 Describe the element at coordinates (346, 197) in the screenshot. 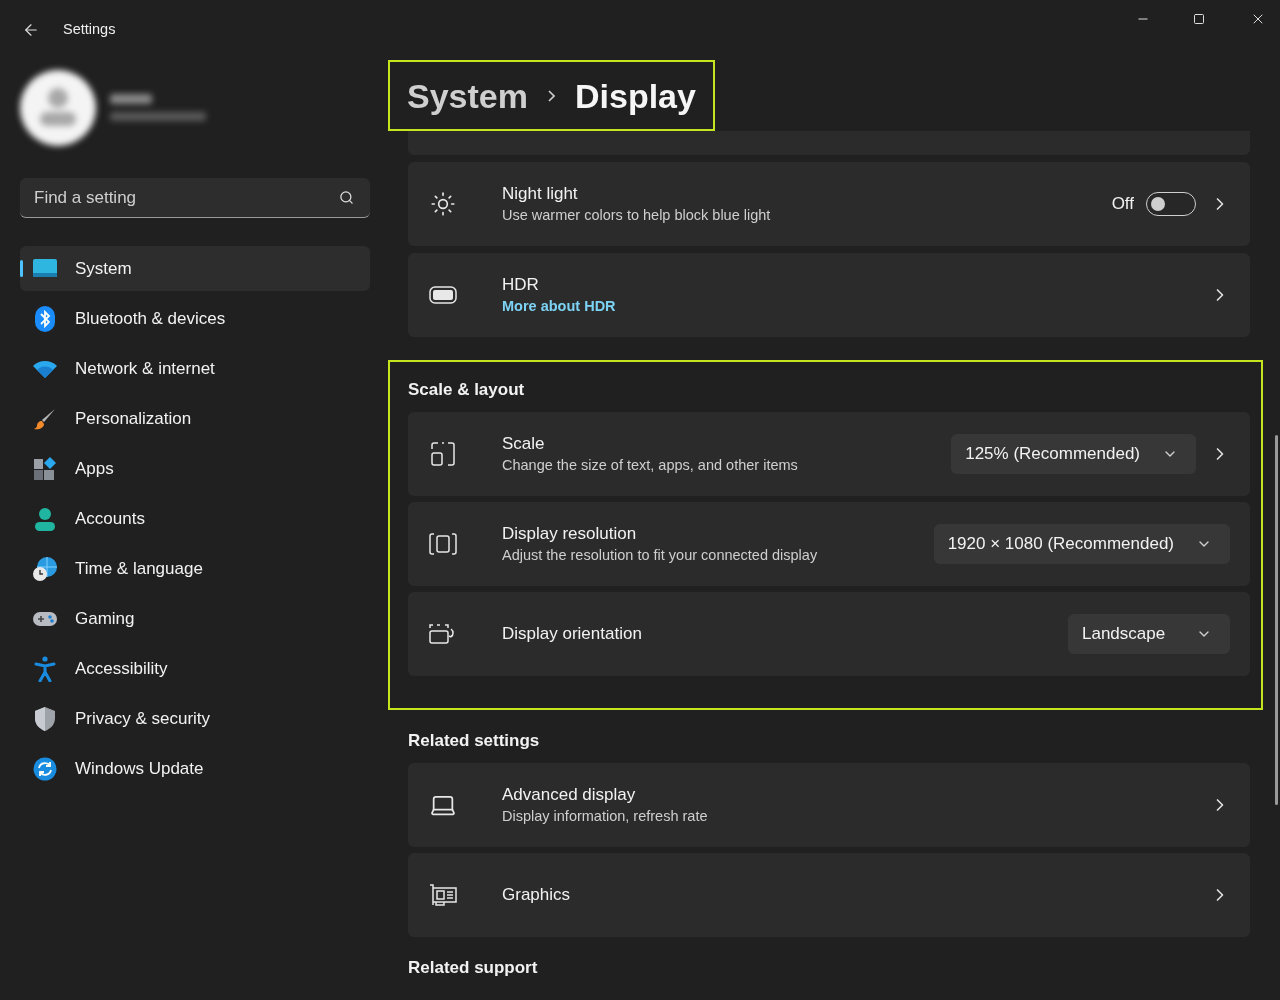

I see `search-icon` at that location.